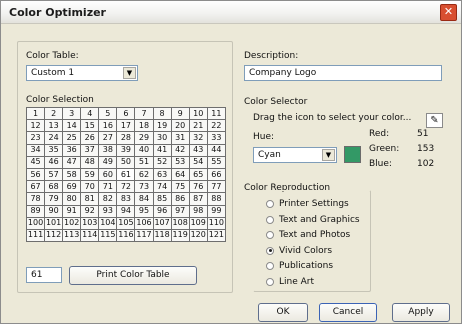 The height and width of the screenshot is (324, 462). Describe the element at coordinates (126, 223) in the screenshot. I see `color-cell: 105` at that location.